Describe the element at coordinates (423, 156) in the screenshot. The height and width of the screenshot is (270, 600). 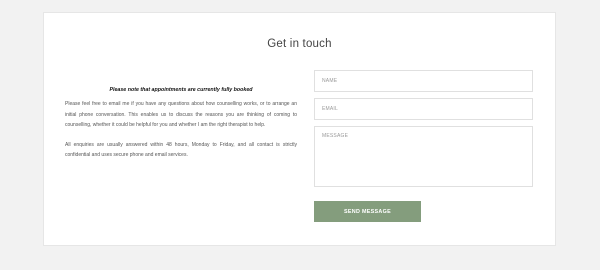
I see `message-field` at that location.